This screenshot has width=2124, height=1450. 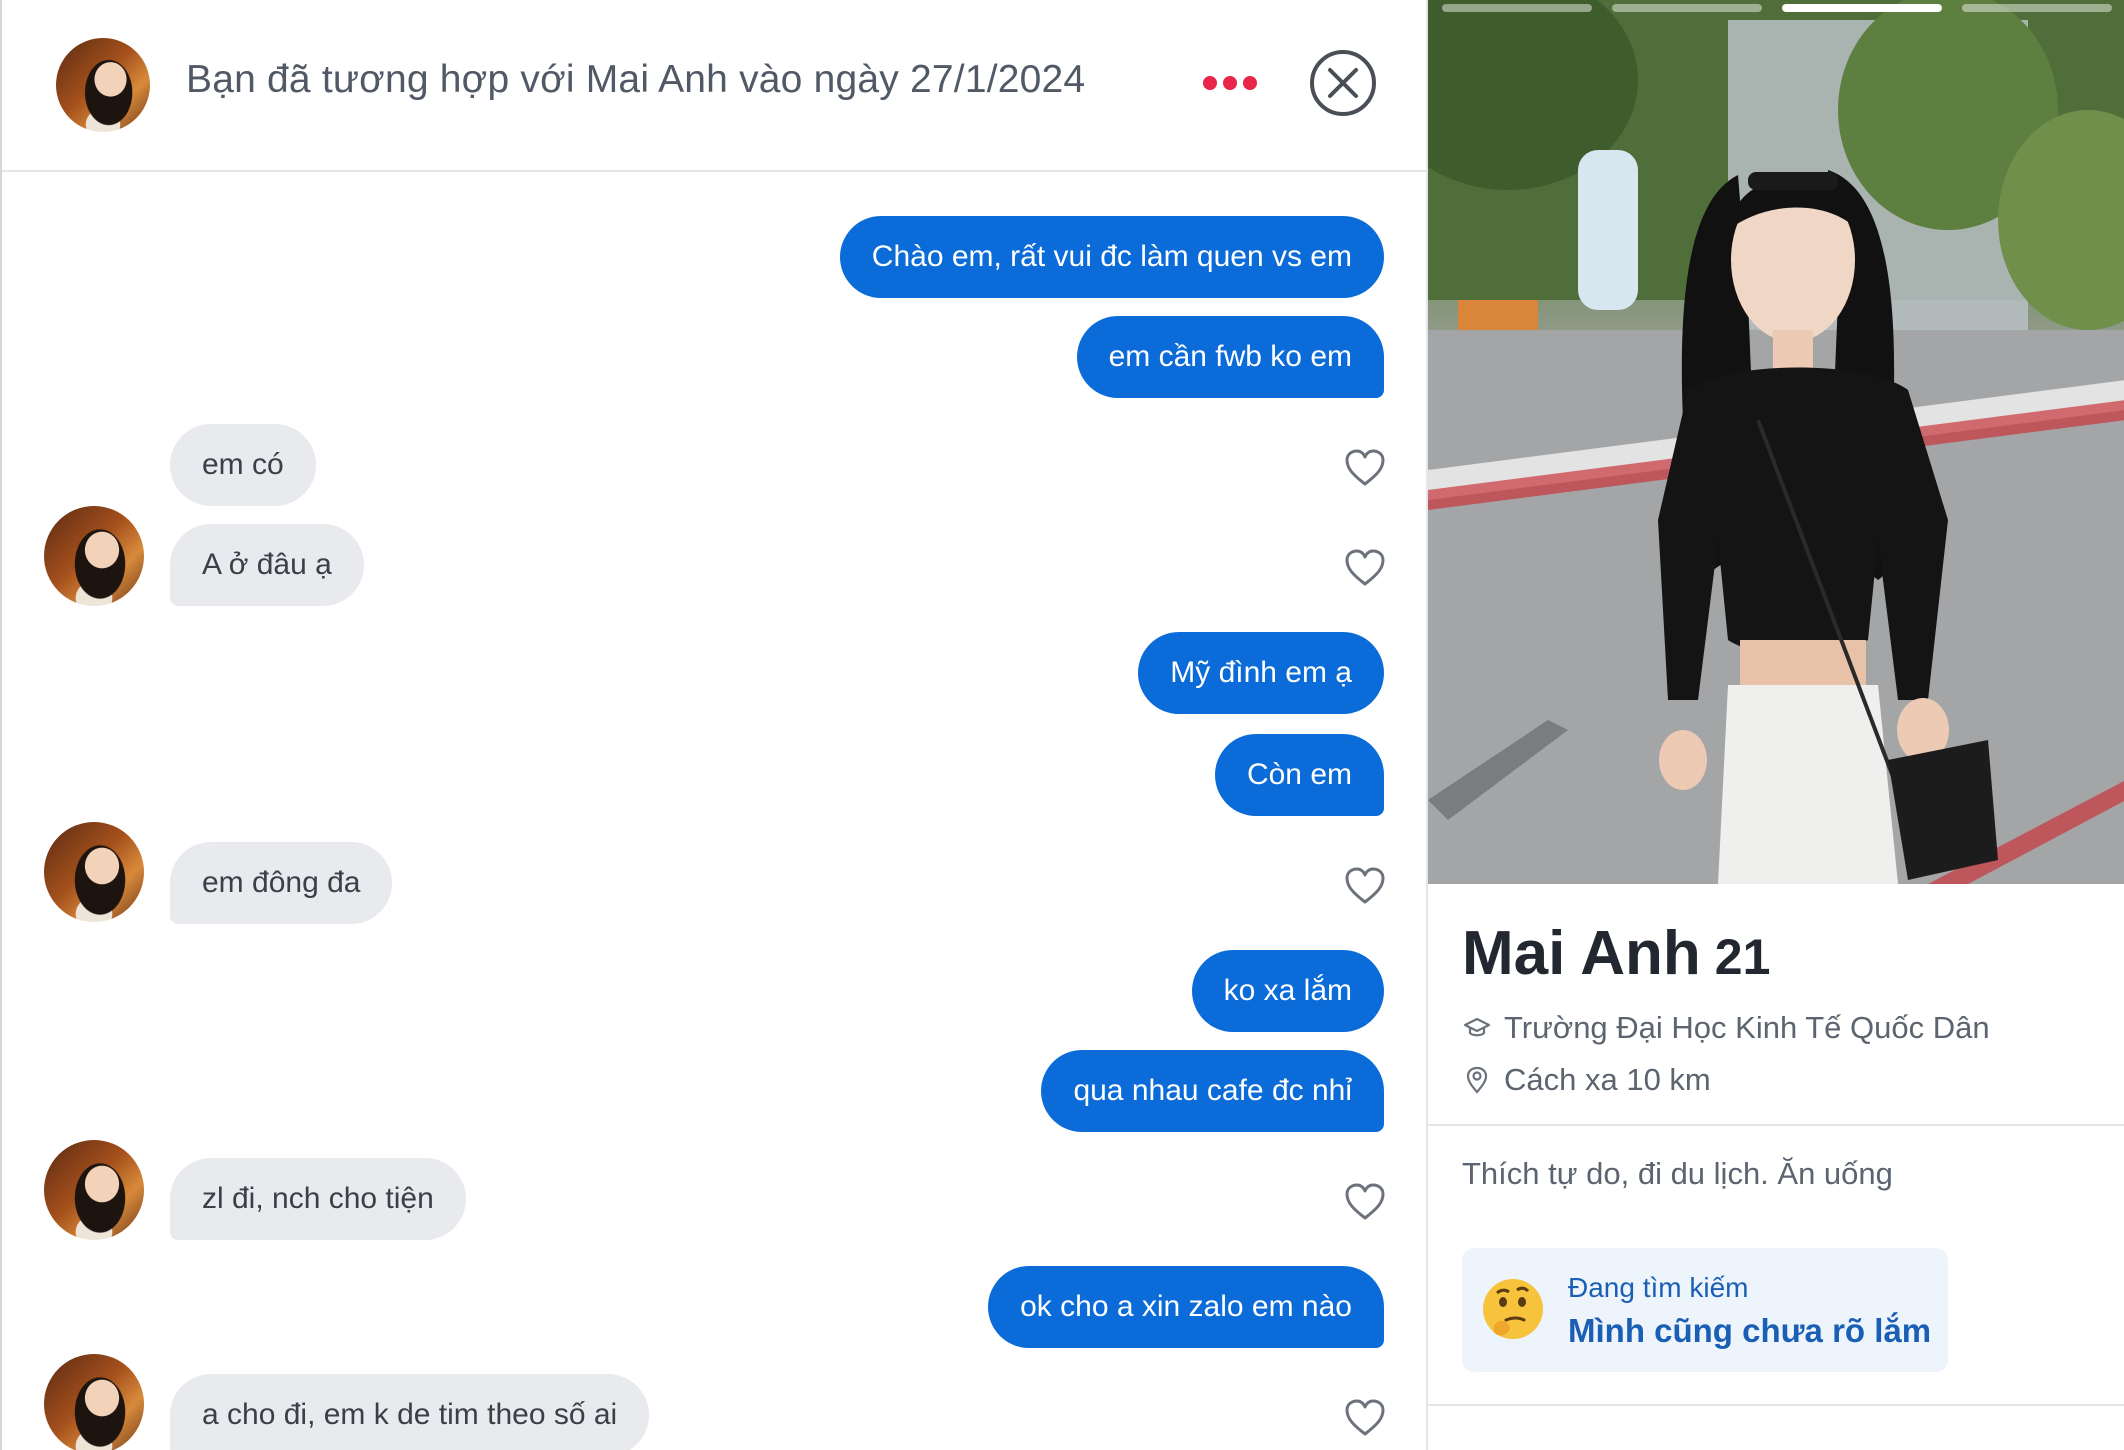 I want to click on match-avatar, so click(x=103, y=85).